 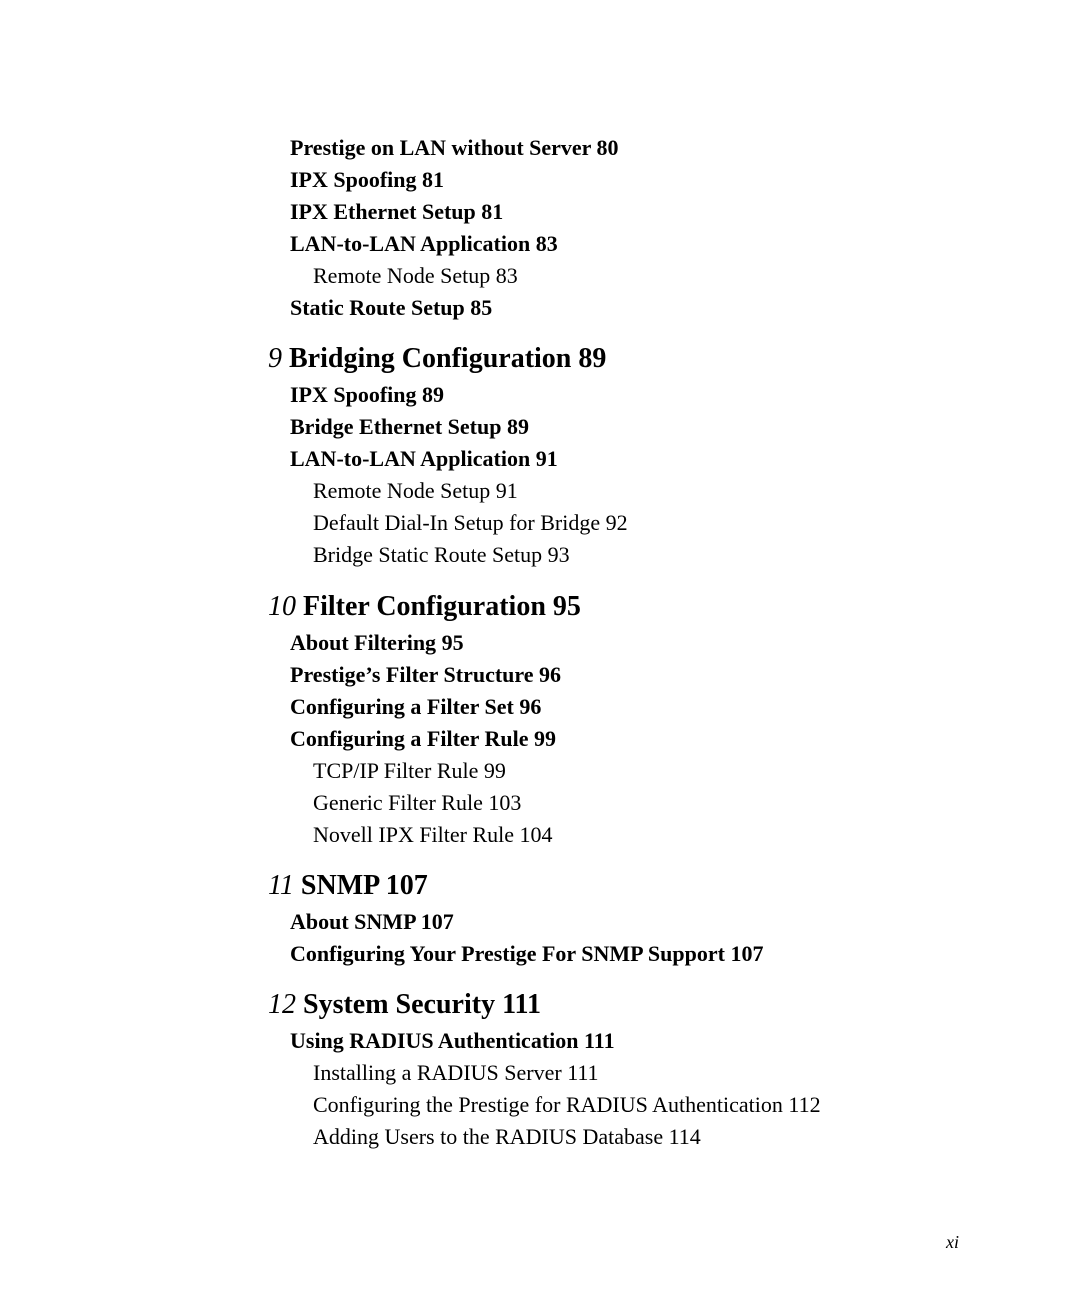 I want to click on toc-entry-title: Bridge Static Route Setup, so click(x=428, y=554).